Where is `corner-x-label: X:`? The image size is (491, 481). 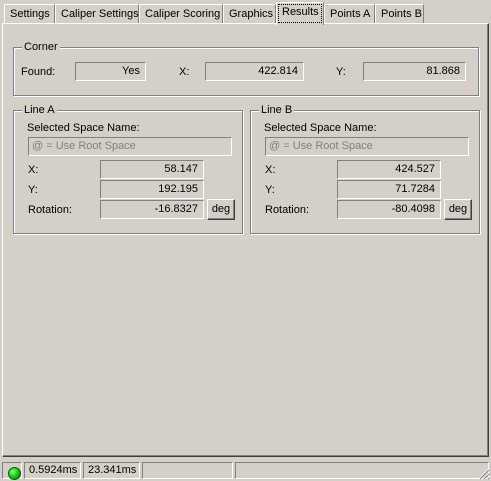 corner-x-label: X: is located at coordinates (184, 72).